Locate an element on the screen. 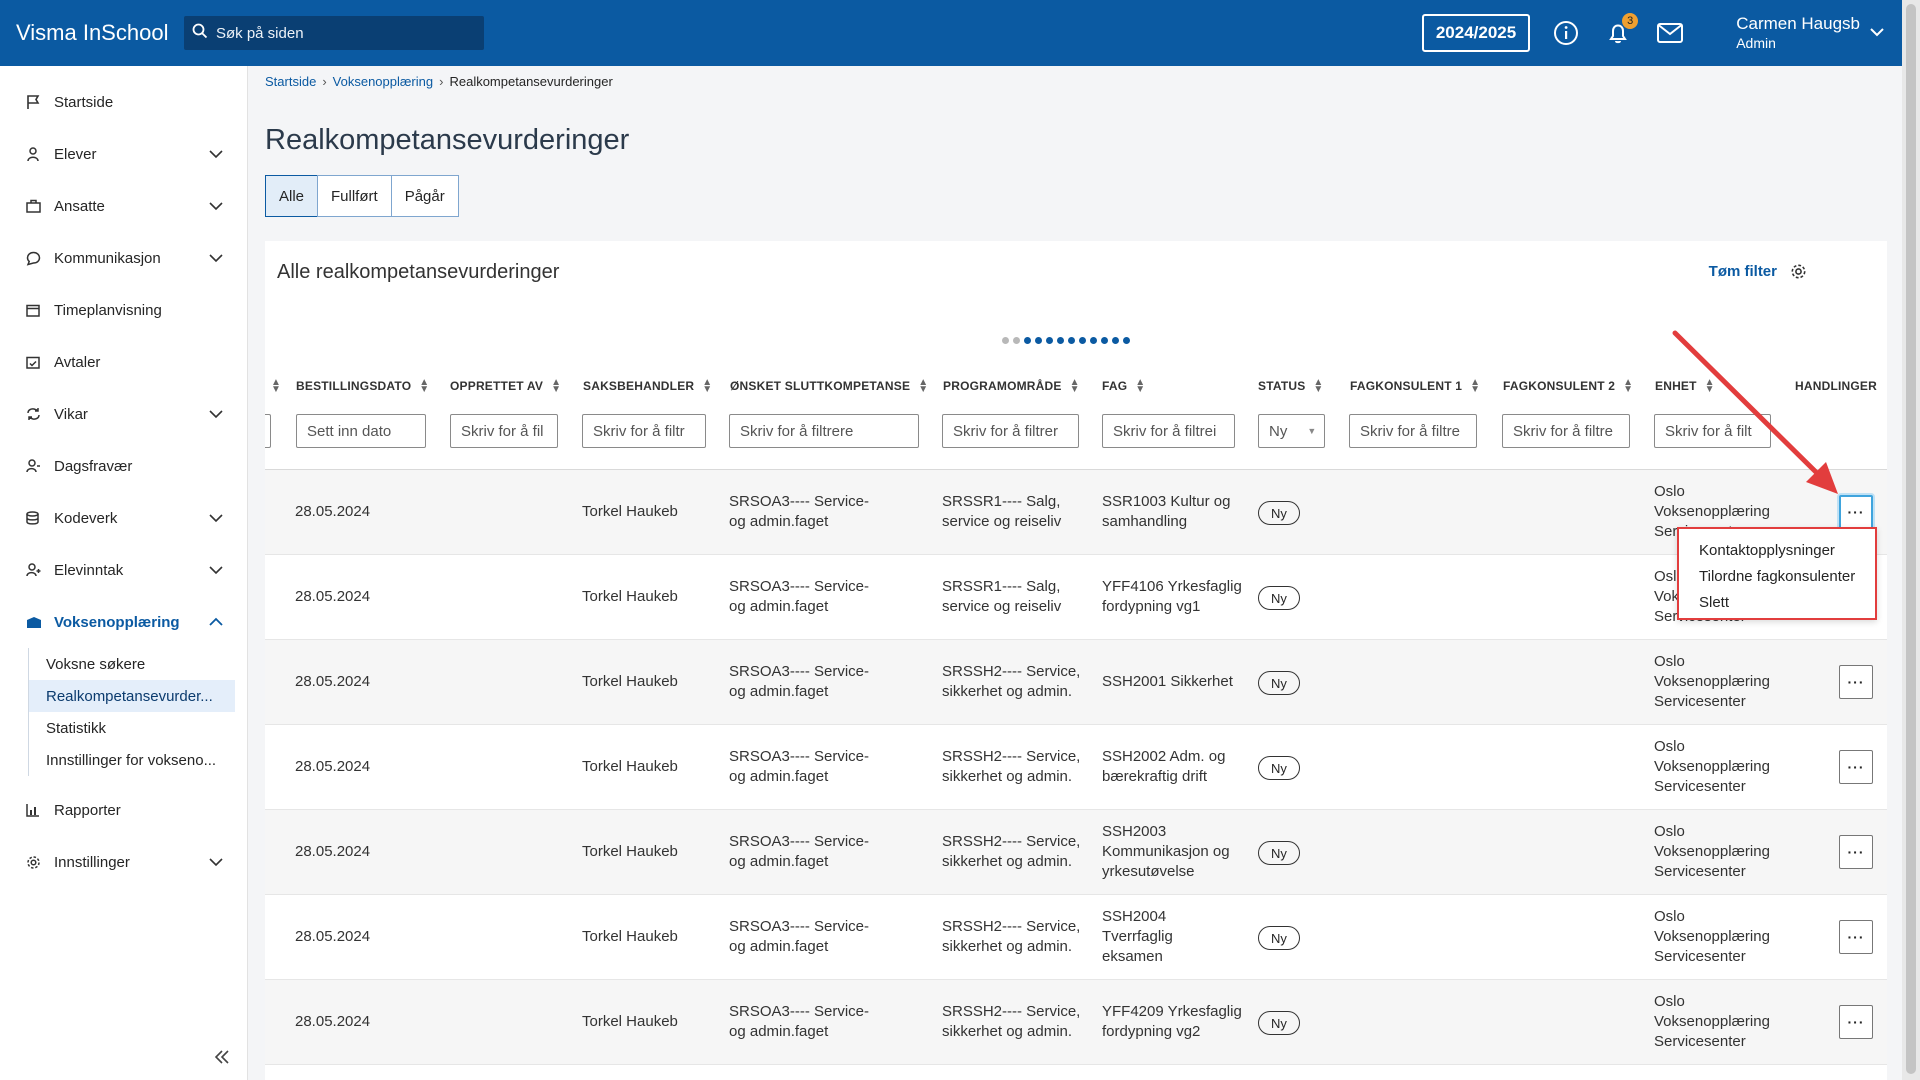 This screenshot has height=1080, width=1920. header-enhet: ENHET ▲ ▼ is located at coordinates (1685, 386).